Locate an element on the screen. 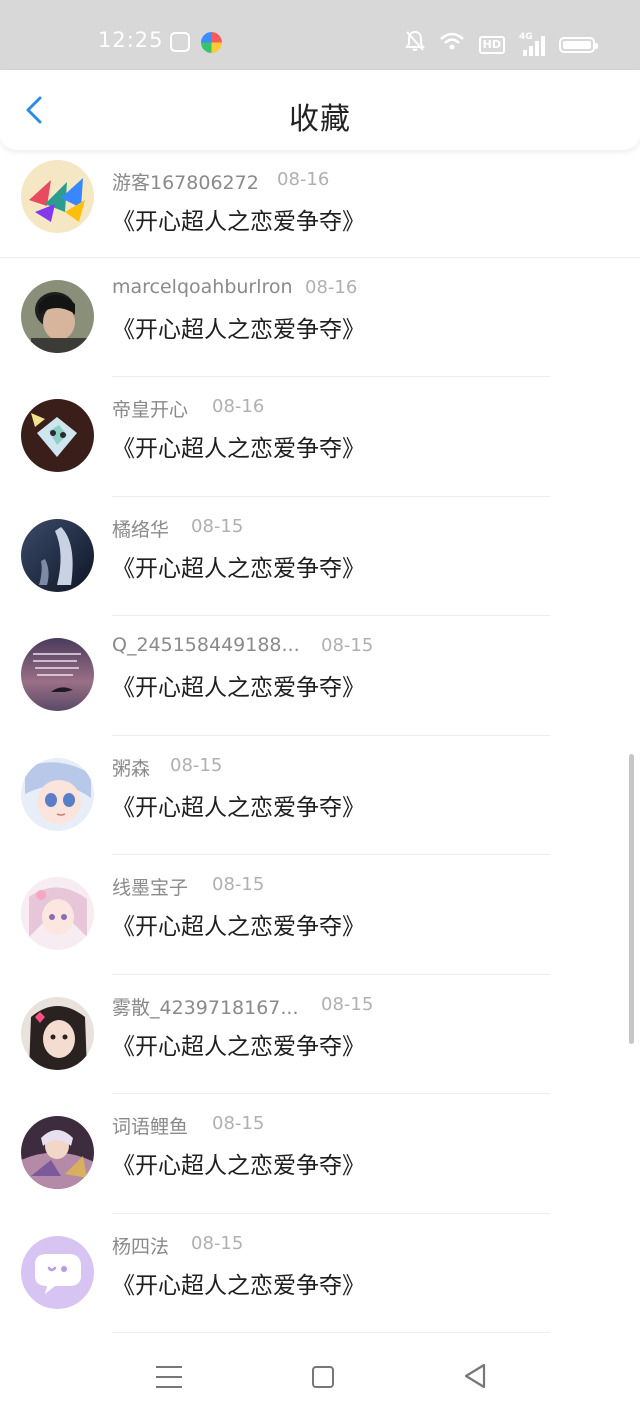 This screenshot has width=640, height=1422. list-item: 橘络华 08-15 《开心超人之恋爱争夺》 is located at coordinates (320, 556).